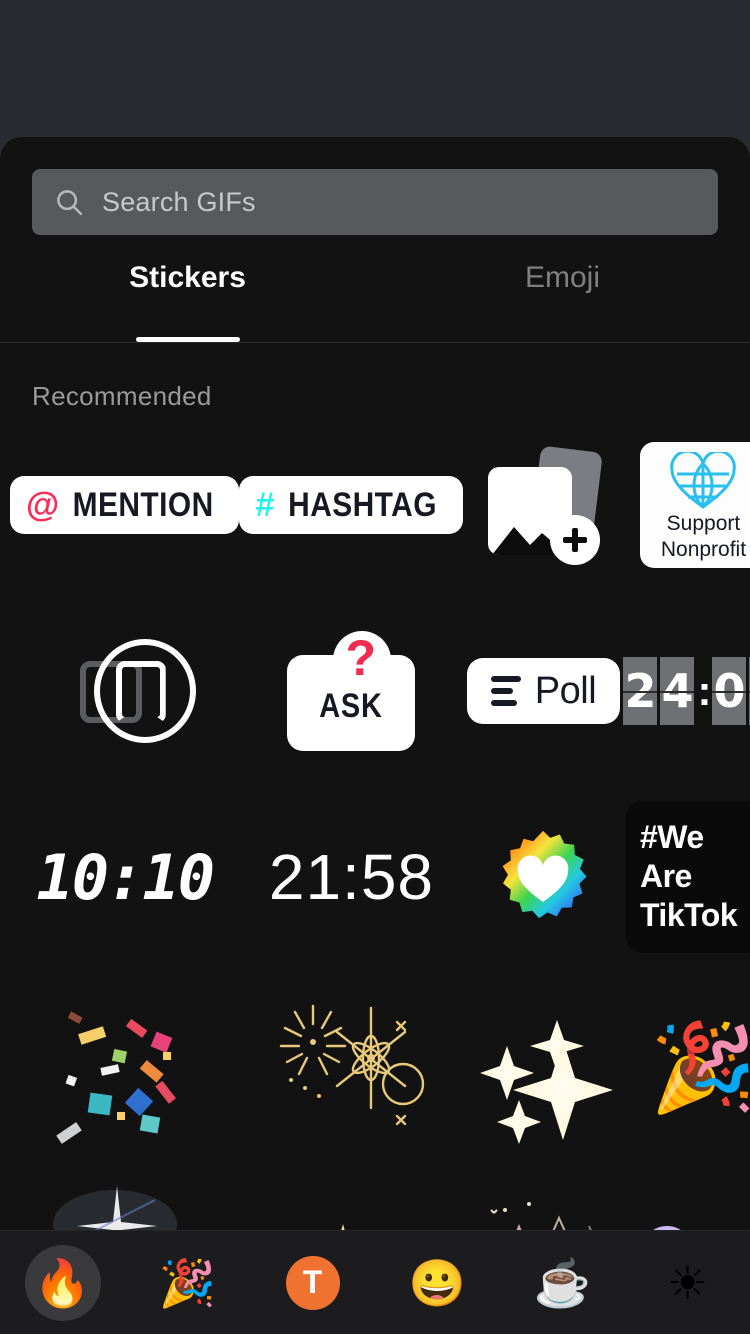  What do you see at coordinates (43, 504) in the screenshot?
I see `at-symbol-icon: @` at bounding box center [43, 504].